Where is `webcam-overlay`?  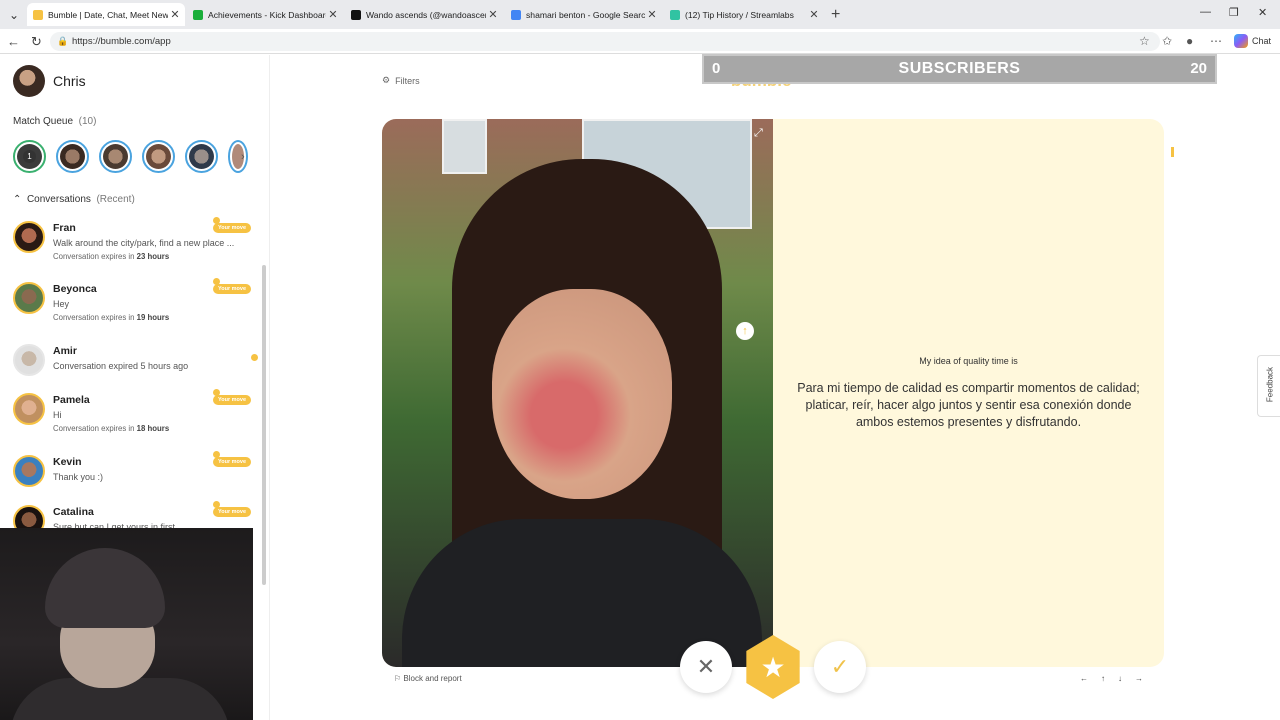
webcam-overlay is located at coordinates (126, 624).